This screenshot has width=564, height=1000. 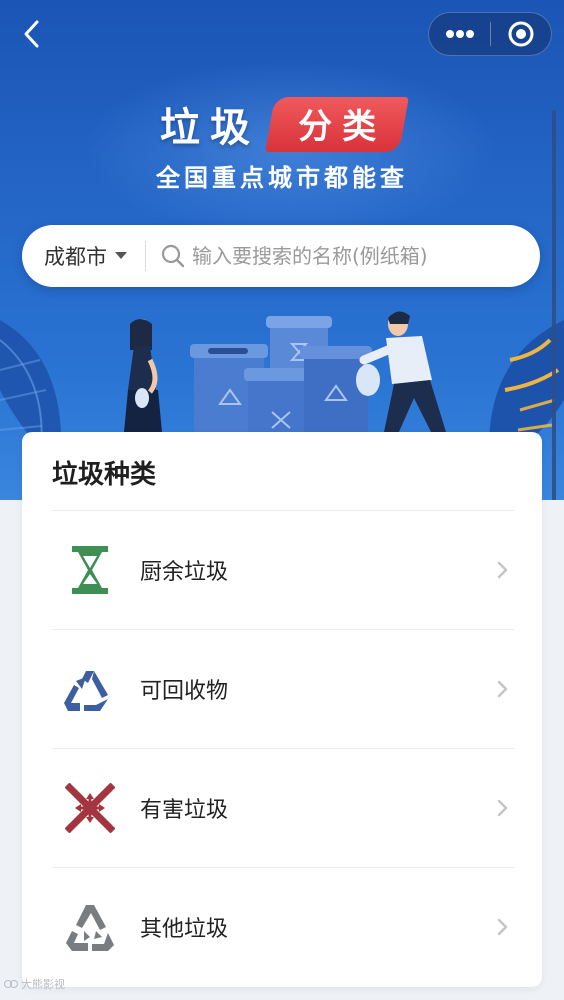 What do you see at coordinates (401, 372) in the screenshot?
I see `man-figure` at bounding box center [401, 372].